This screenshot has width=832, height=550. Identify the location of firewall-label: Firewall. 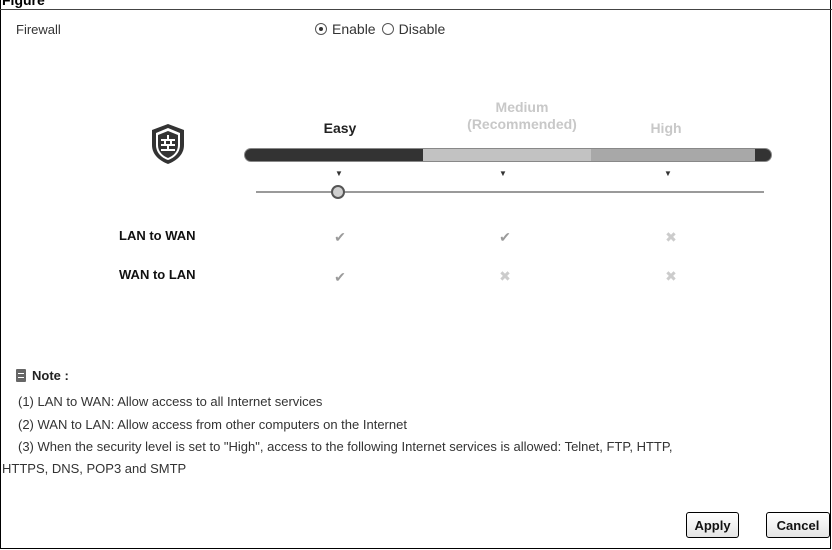
(38, 29).